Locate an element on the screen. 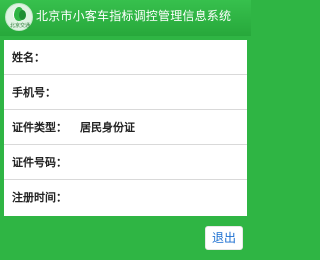 The height and width of the screenshot is (260, 320). id-number-label: 证件号码： is located at coordinates (39, 162).